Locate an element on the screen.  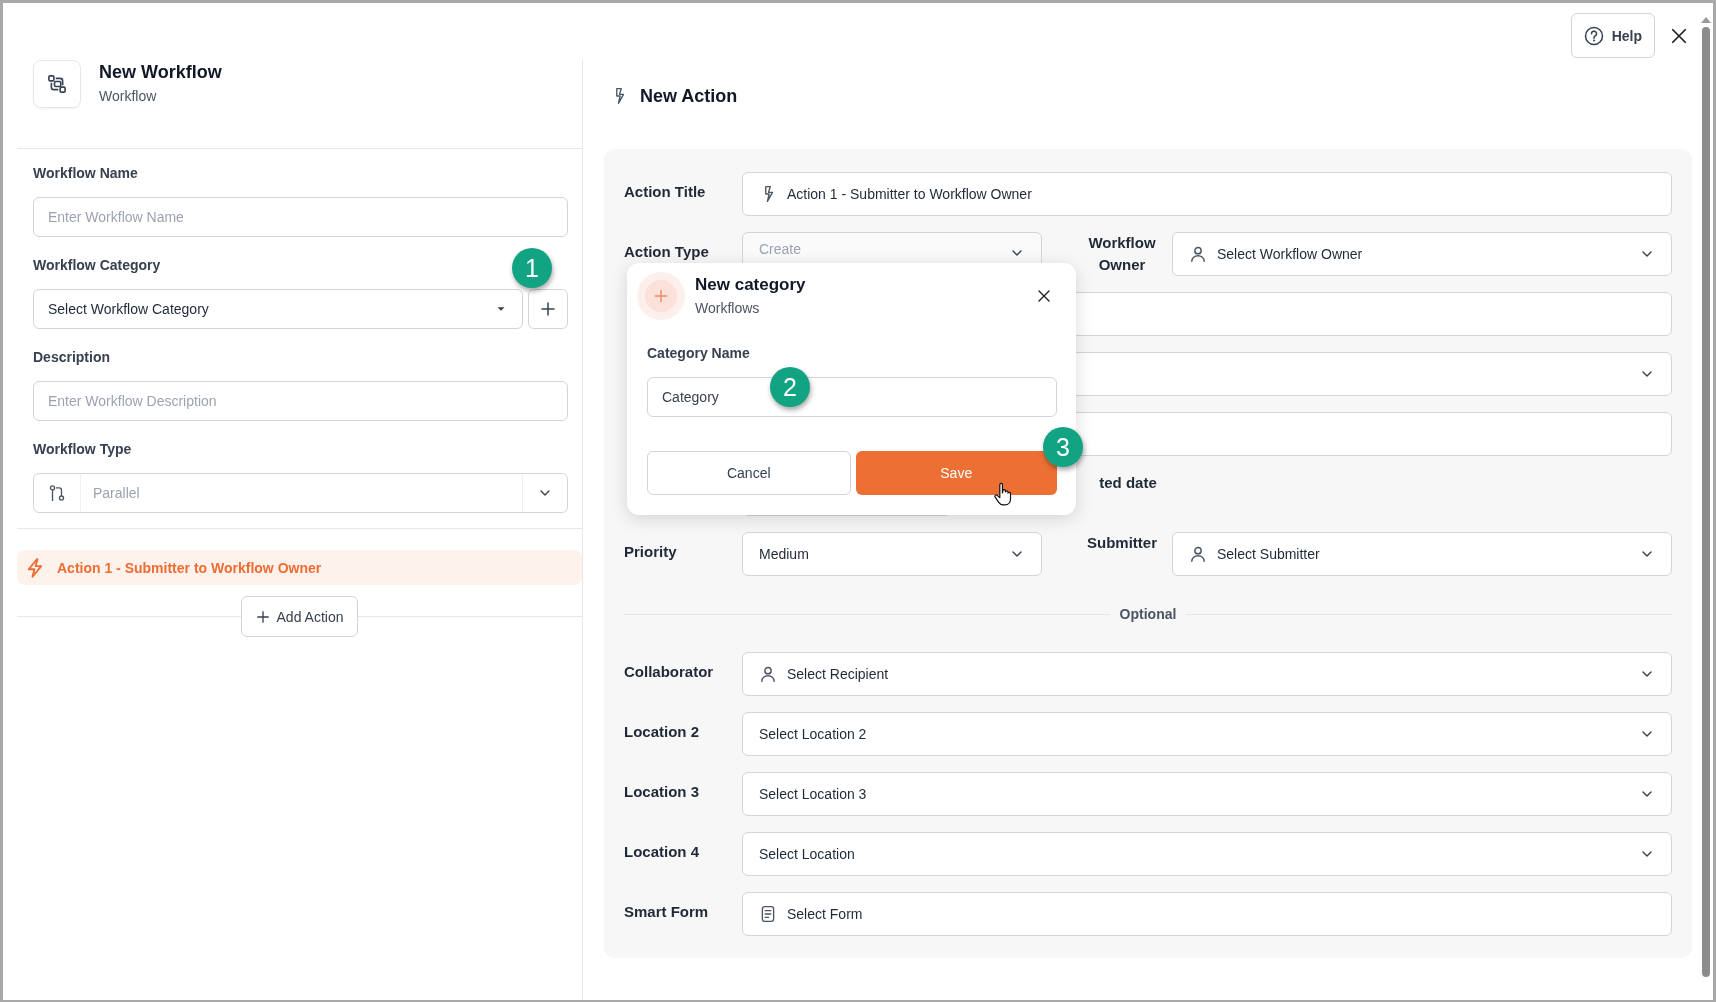
cancel-button: Cancel is located at coordinates (749, 473).